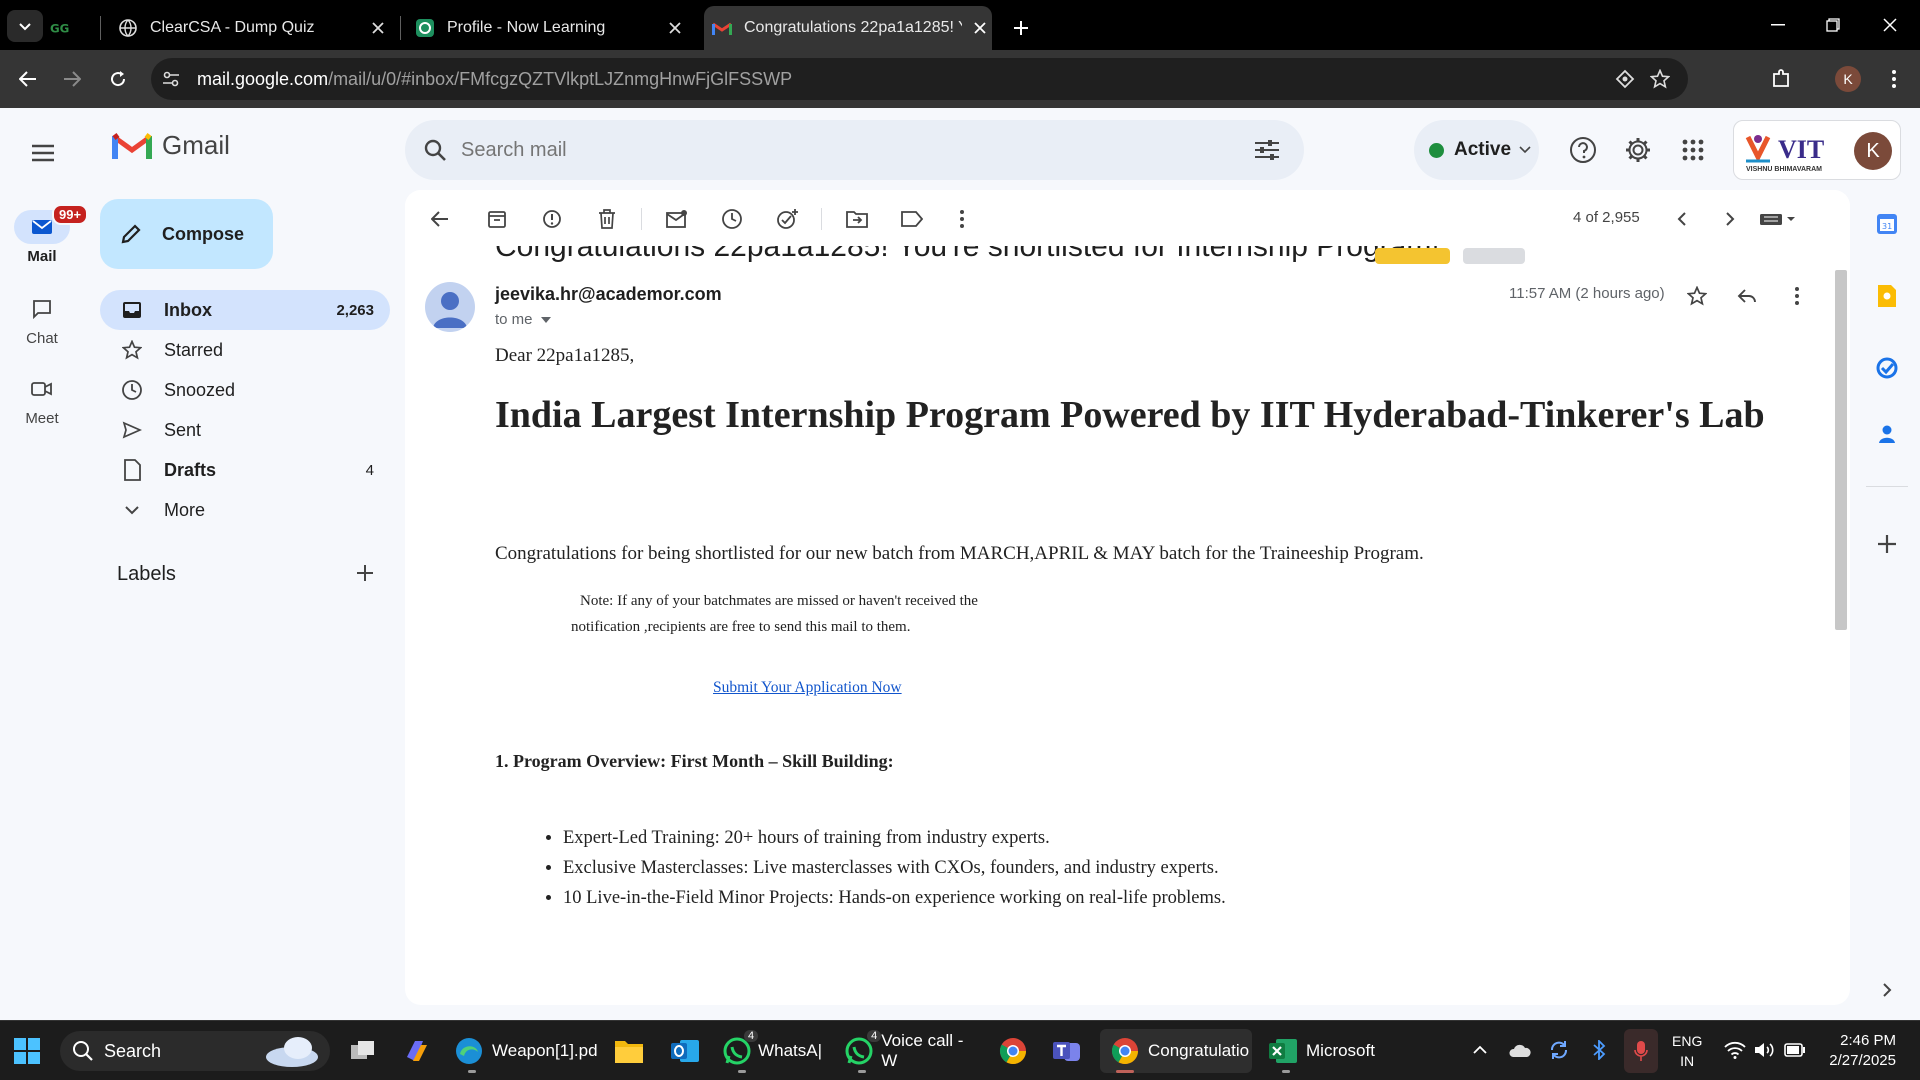  Describe the element at coordinates (1887, 544) in the screenshot. I see `get-addons-button` at that location.